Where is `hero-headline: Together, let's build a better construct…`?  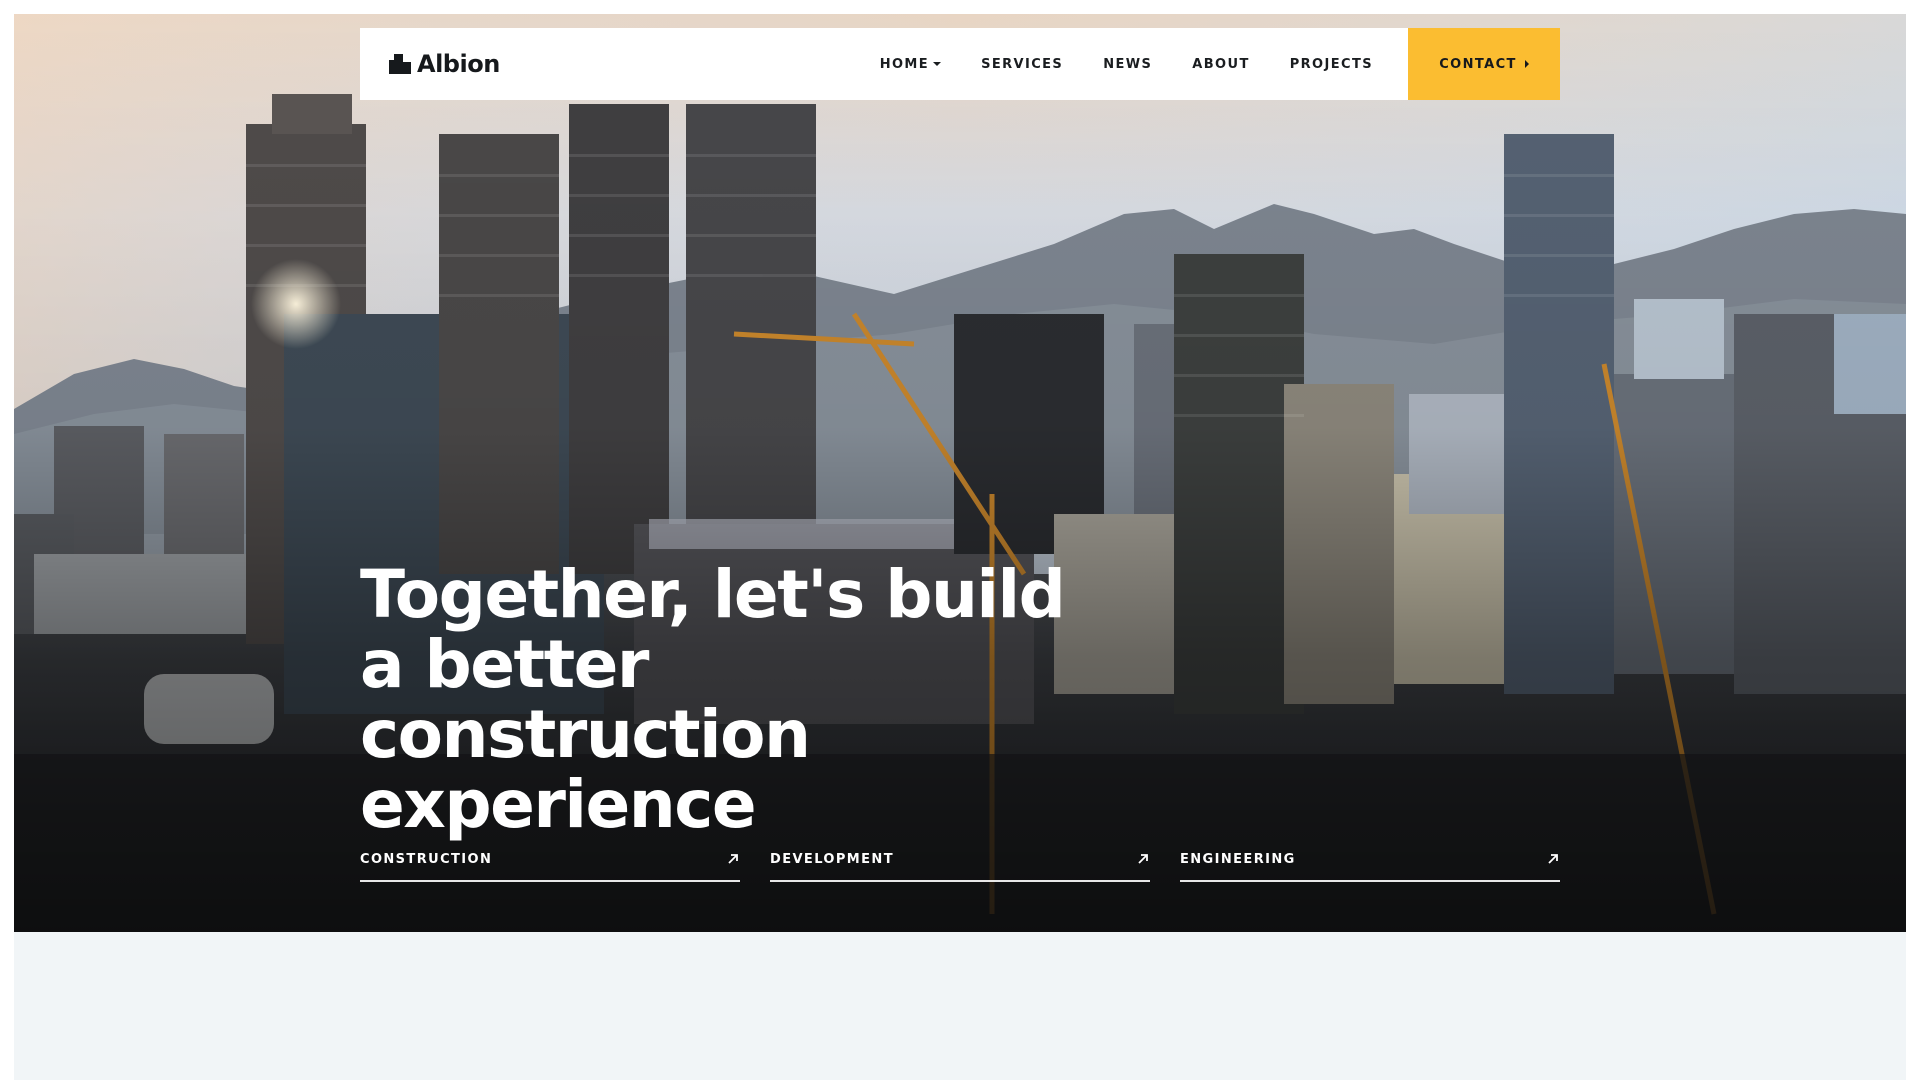
hero-headline: Together, let's build a better construct… is located at coordinates (713, 699).